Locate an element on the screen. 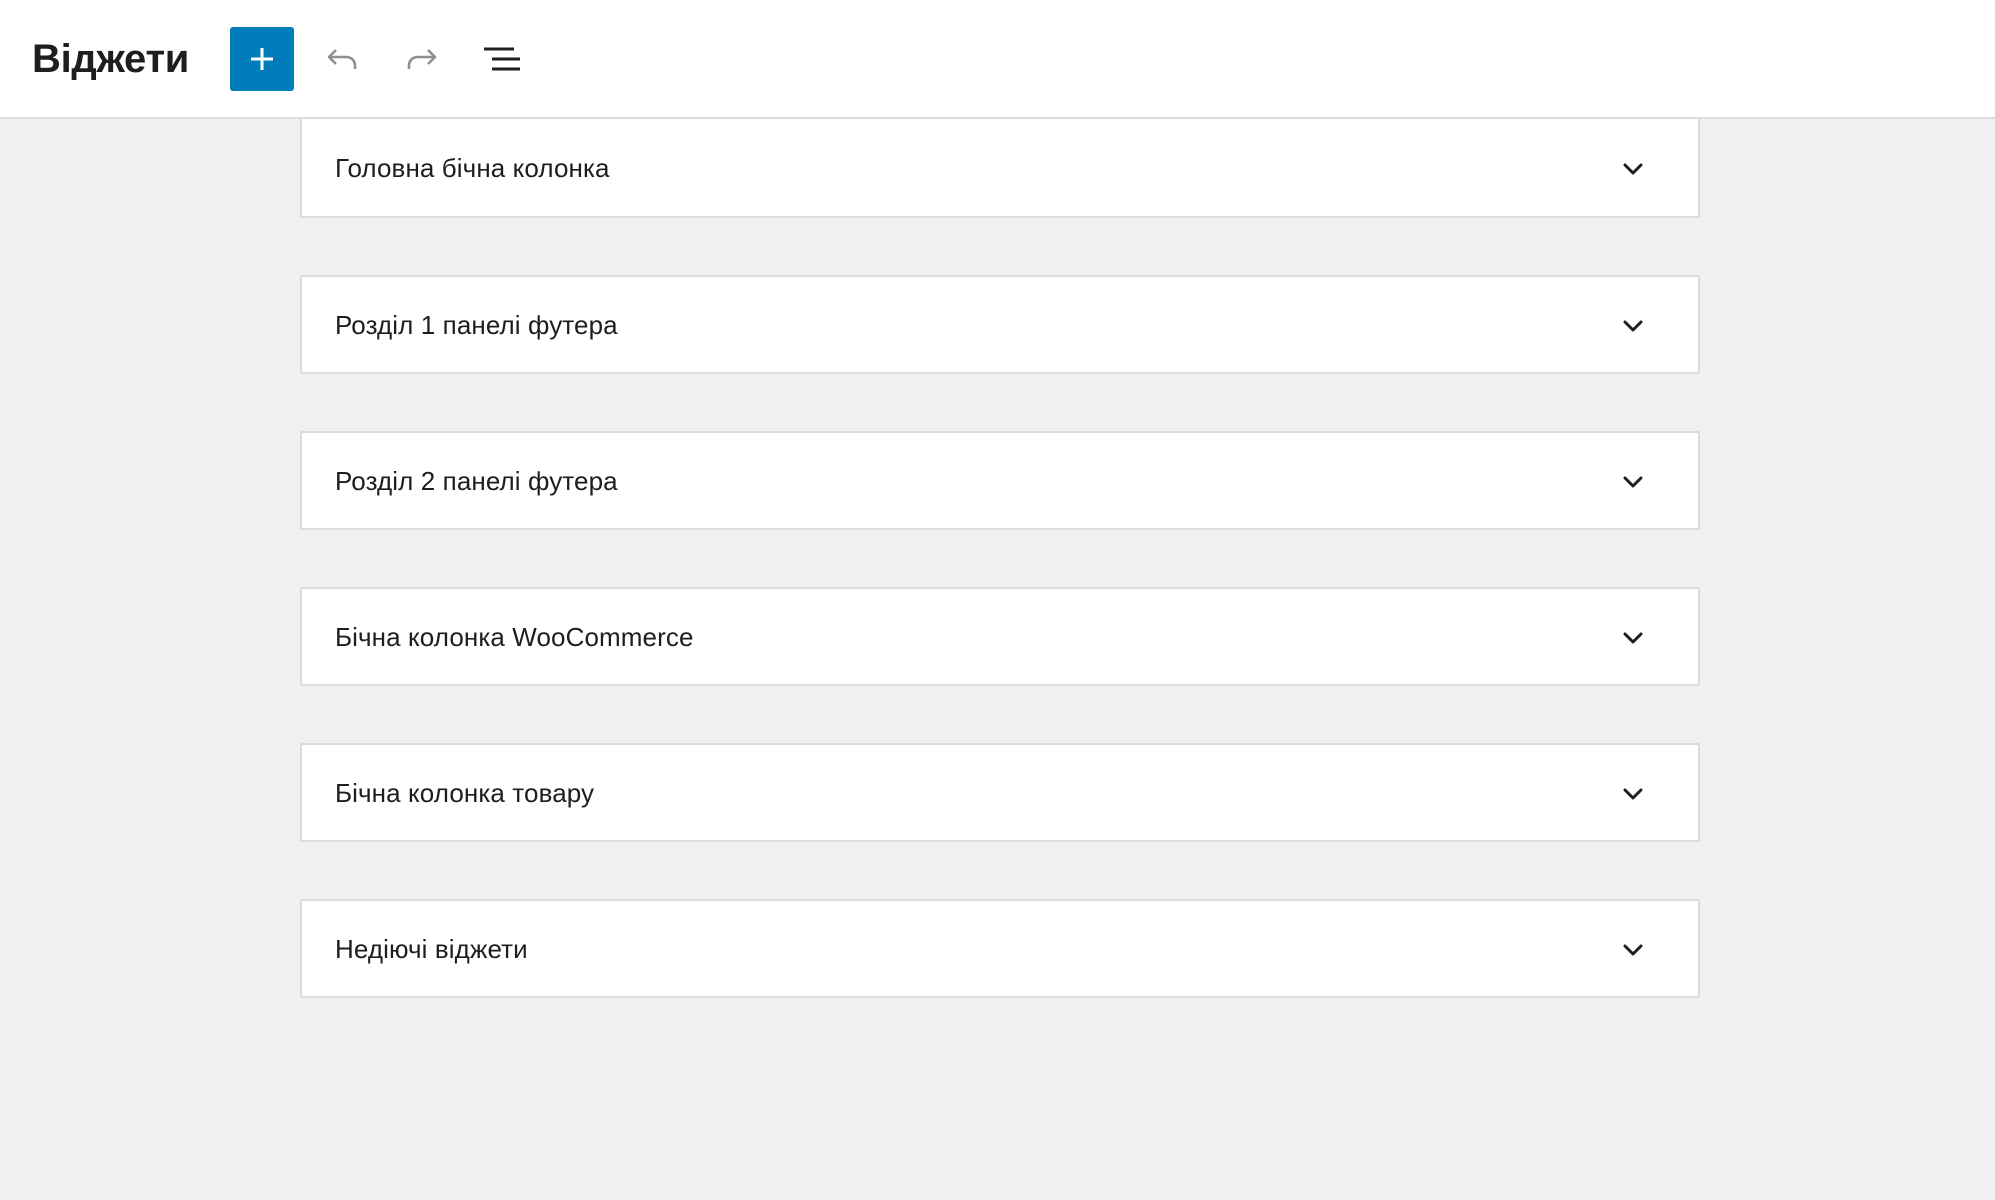 The image size is (1995, 1200). list-view-button is located at coordinates (502, 59).